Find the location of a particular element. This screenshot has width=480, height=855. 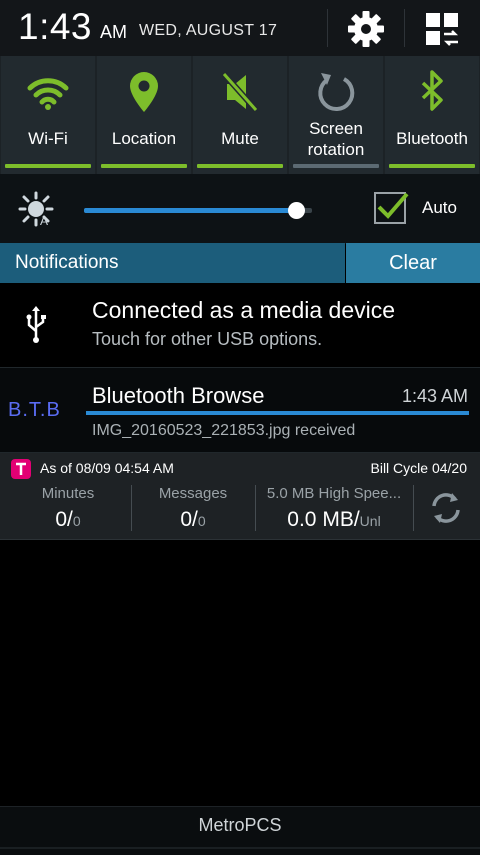

brightness-icon: A is located at coordinates (36, 209).